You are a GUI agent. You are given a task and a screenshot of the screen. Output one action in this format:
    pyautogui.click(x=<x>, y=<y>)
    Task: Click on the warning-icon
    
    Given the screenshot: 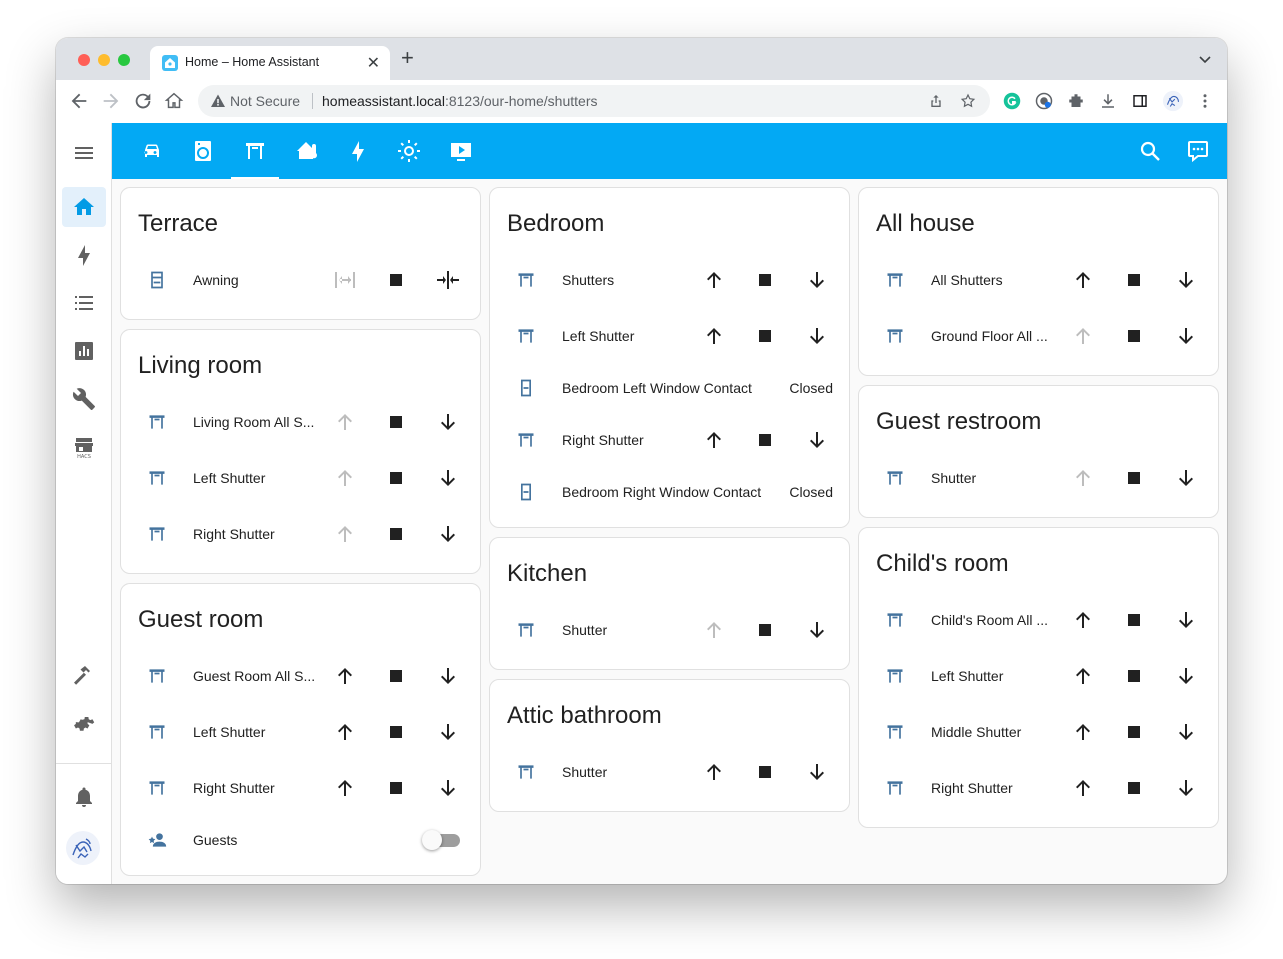 What is the action you would take?
    pyautogui.click(x=218, y=101)
    